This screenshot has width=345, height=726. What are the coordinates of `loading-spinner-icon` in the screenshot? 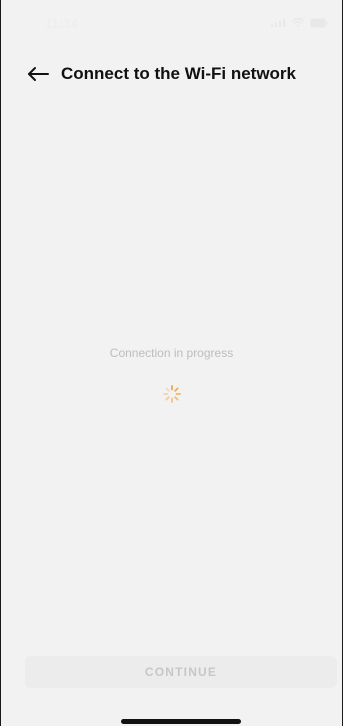 It's located at (172, 394).